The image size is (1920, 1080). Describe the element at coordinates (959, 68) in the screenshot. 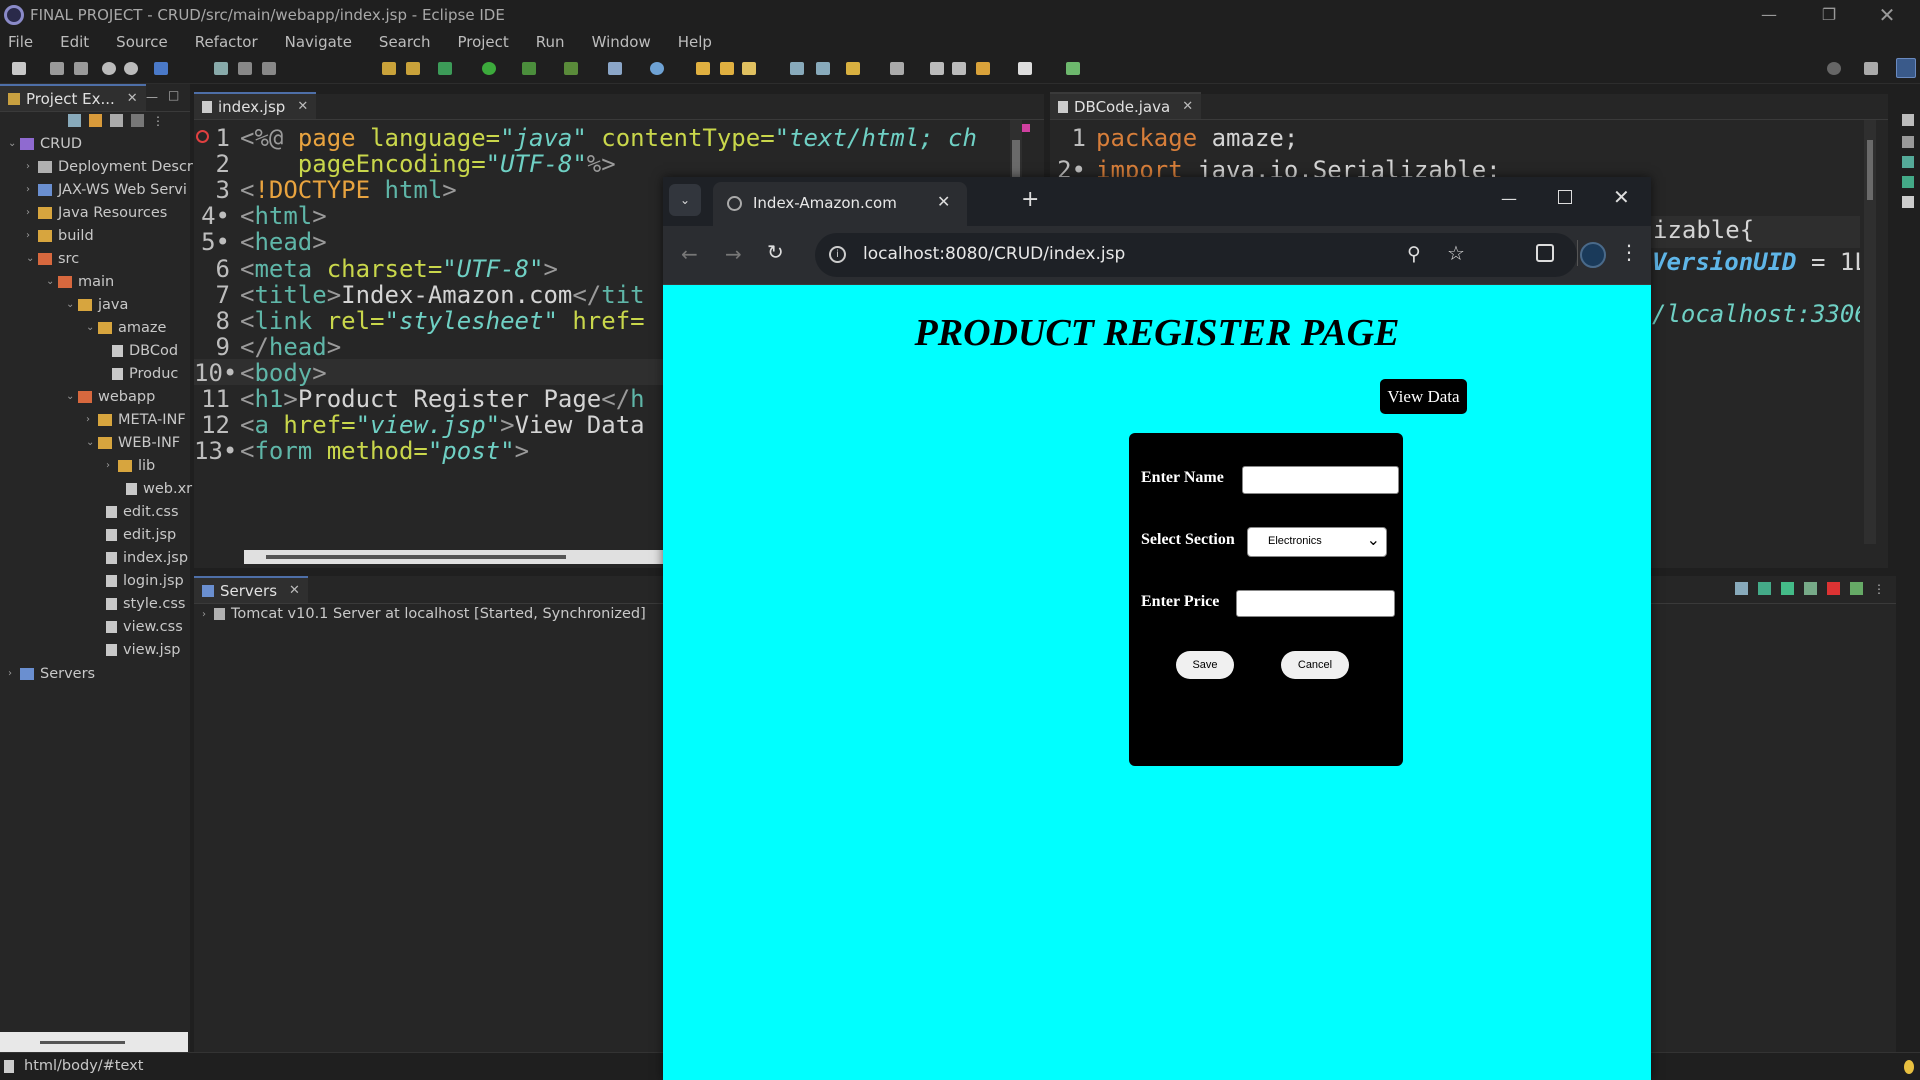

I see `forward-nav-icon` at that location.